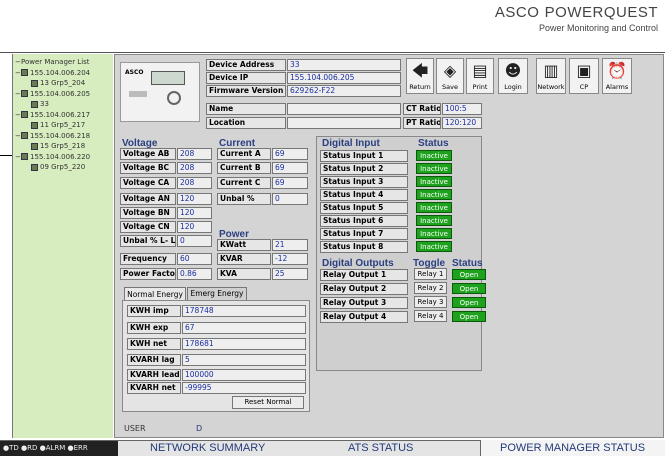 This screenshot has height=456, width=665. What do you see at coordinates (430, 316) in the screenshot?
I see `relay-4-button: Relay 4` at bounding box center [430, 316].